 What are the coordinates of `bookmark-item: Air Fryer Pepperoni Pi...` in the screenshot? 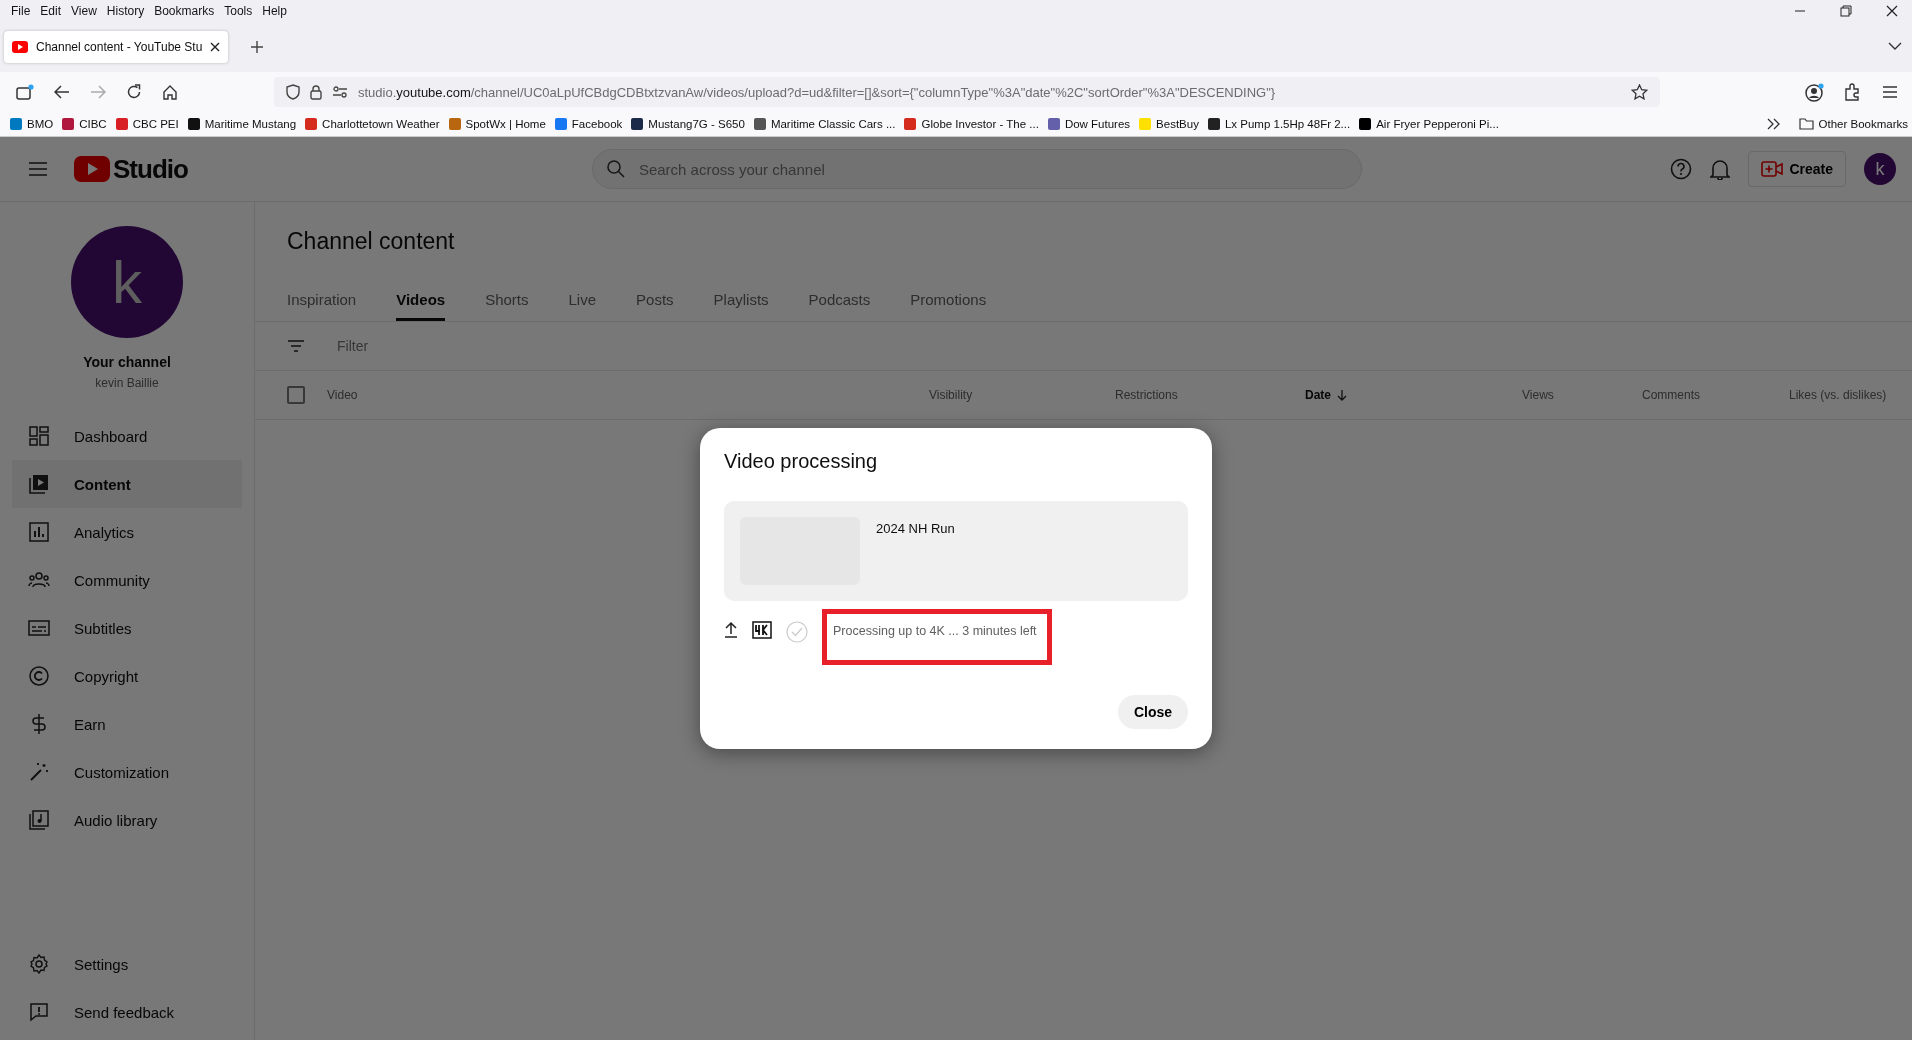 It's located at (1429, 124).